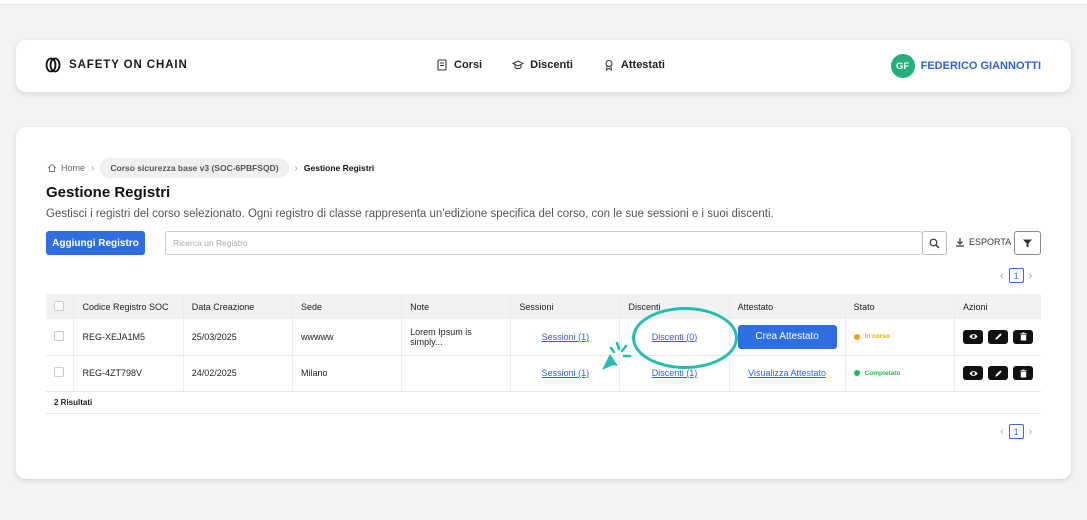 The height and width of the screenshot is (520, 1087). What do you see at coordinates (73, 168) in the screenshot?
I see `breadcrumb-home-label: Home` at bounding box center [73, 168].